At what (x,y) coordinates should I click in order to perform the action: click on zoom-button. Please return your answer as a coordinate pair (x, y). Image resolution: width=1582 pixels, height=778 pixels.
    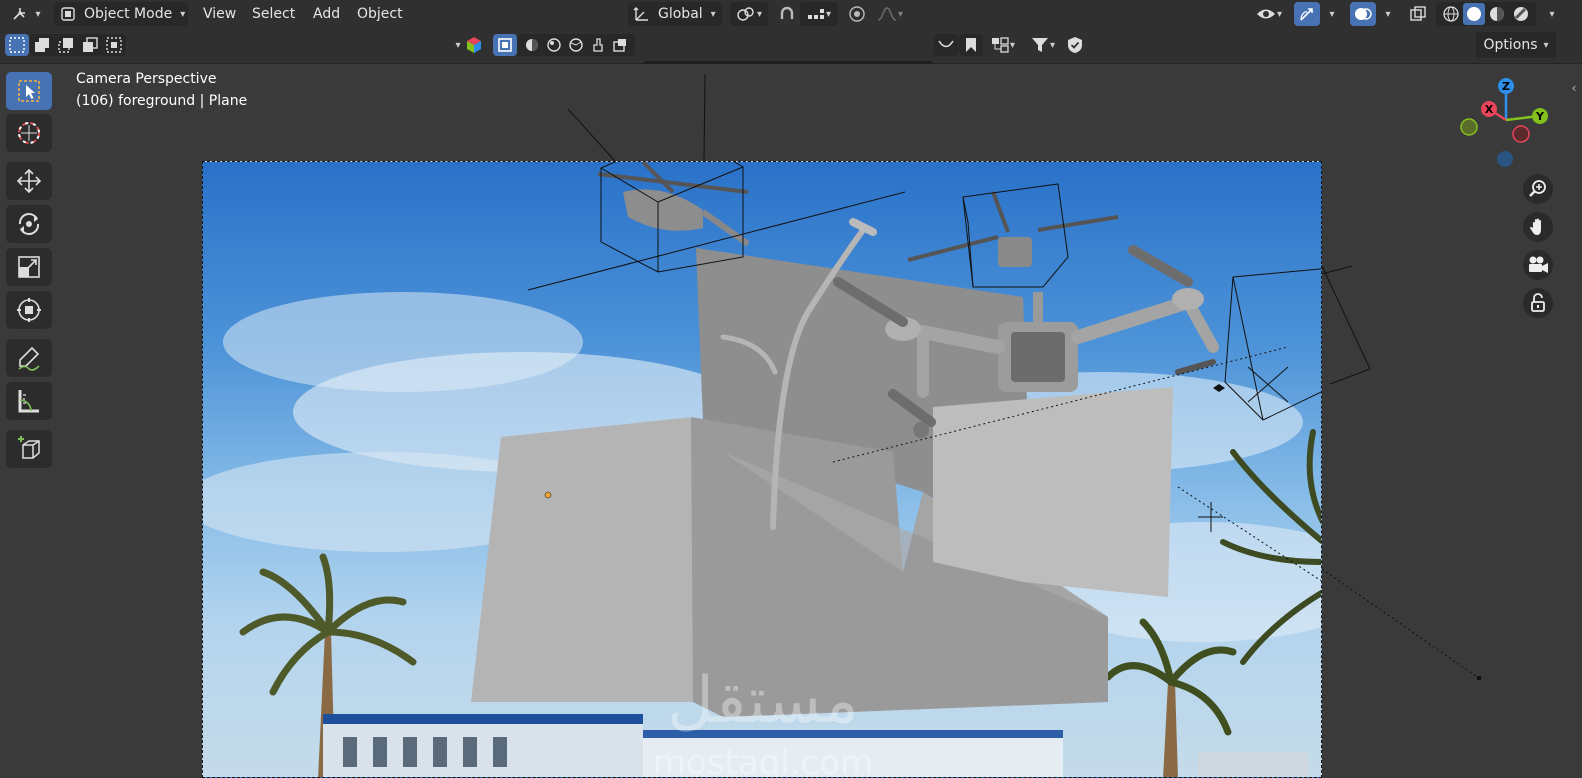
    Looking at the image, I should click on (1538, 189).